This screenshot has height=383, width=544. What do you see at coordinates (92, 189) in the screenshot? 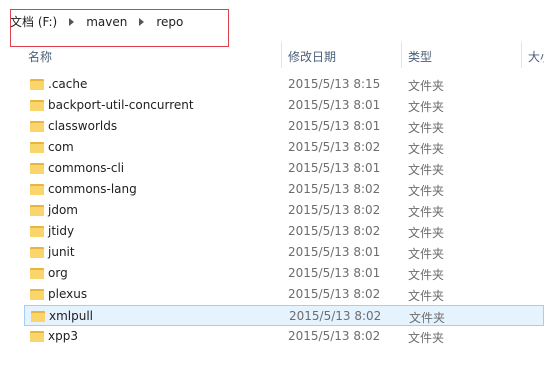
I see `file-name: commons-lang` at bounding box center [92, 189].